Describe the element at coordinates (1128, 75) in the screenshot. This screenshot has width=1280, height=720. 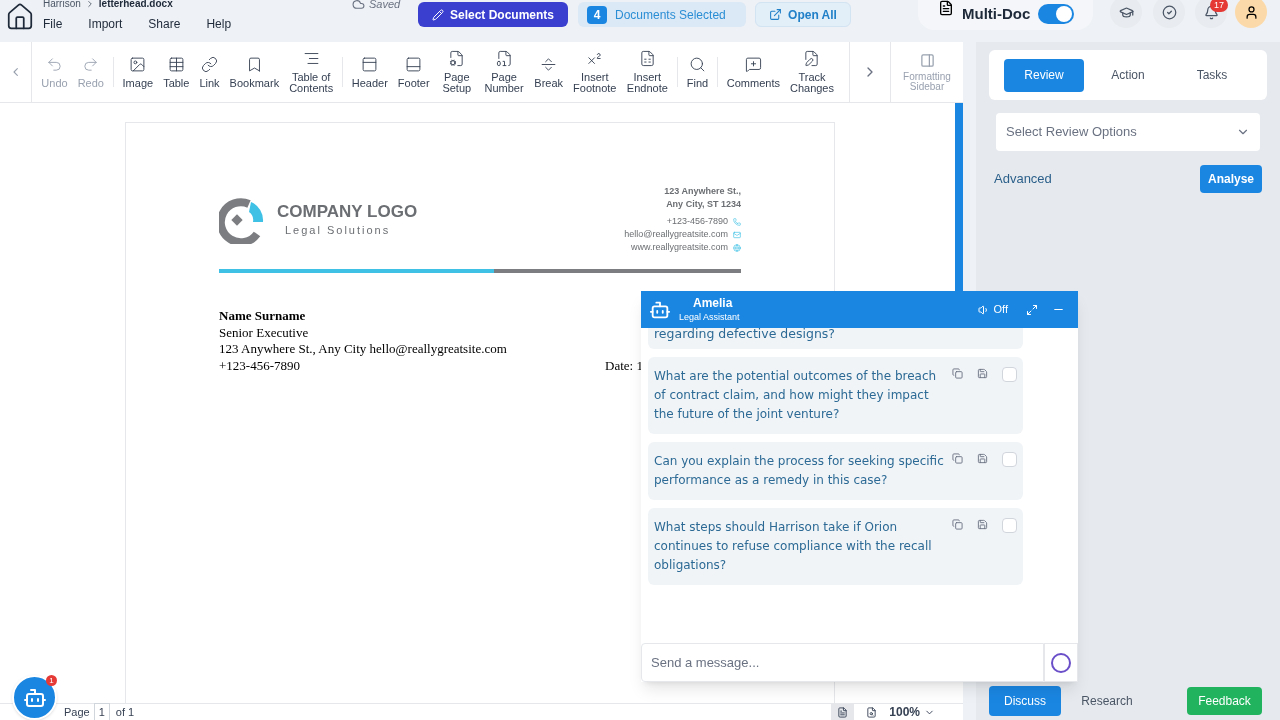
I see `panel-tab: Action` at that location.